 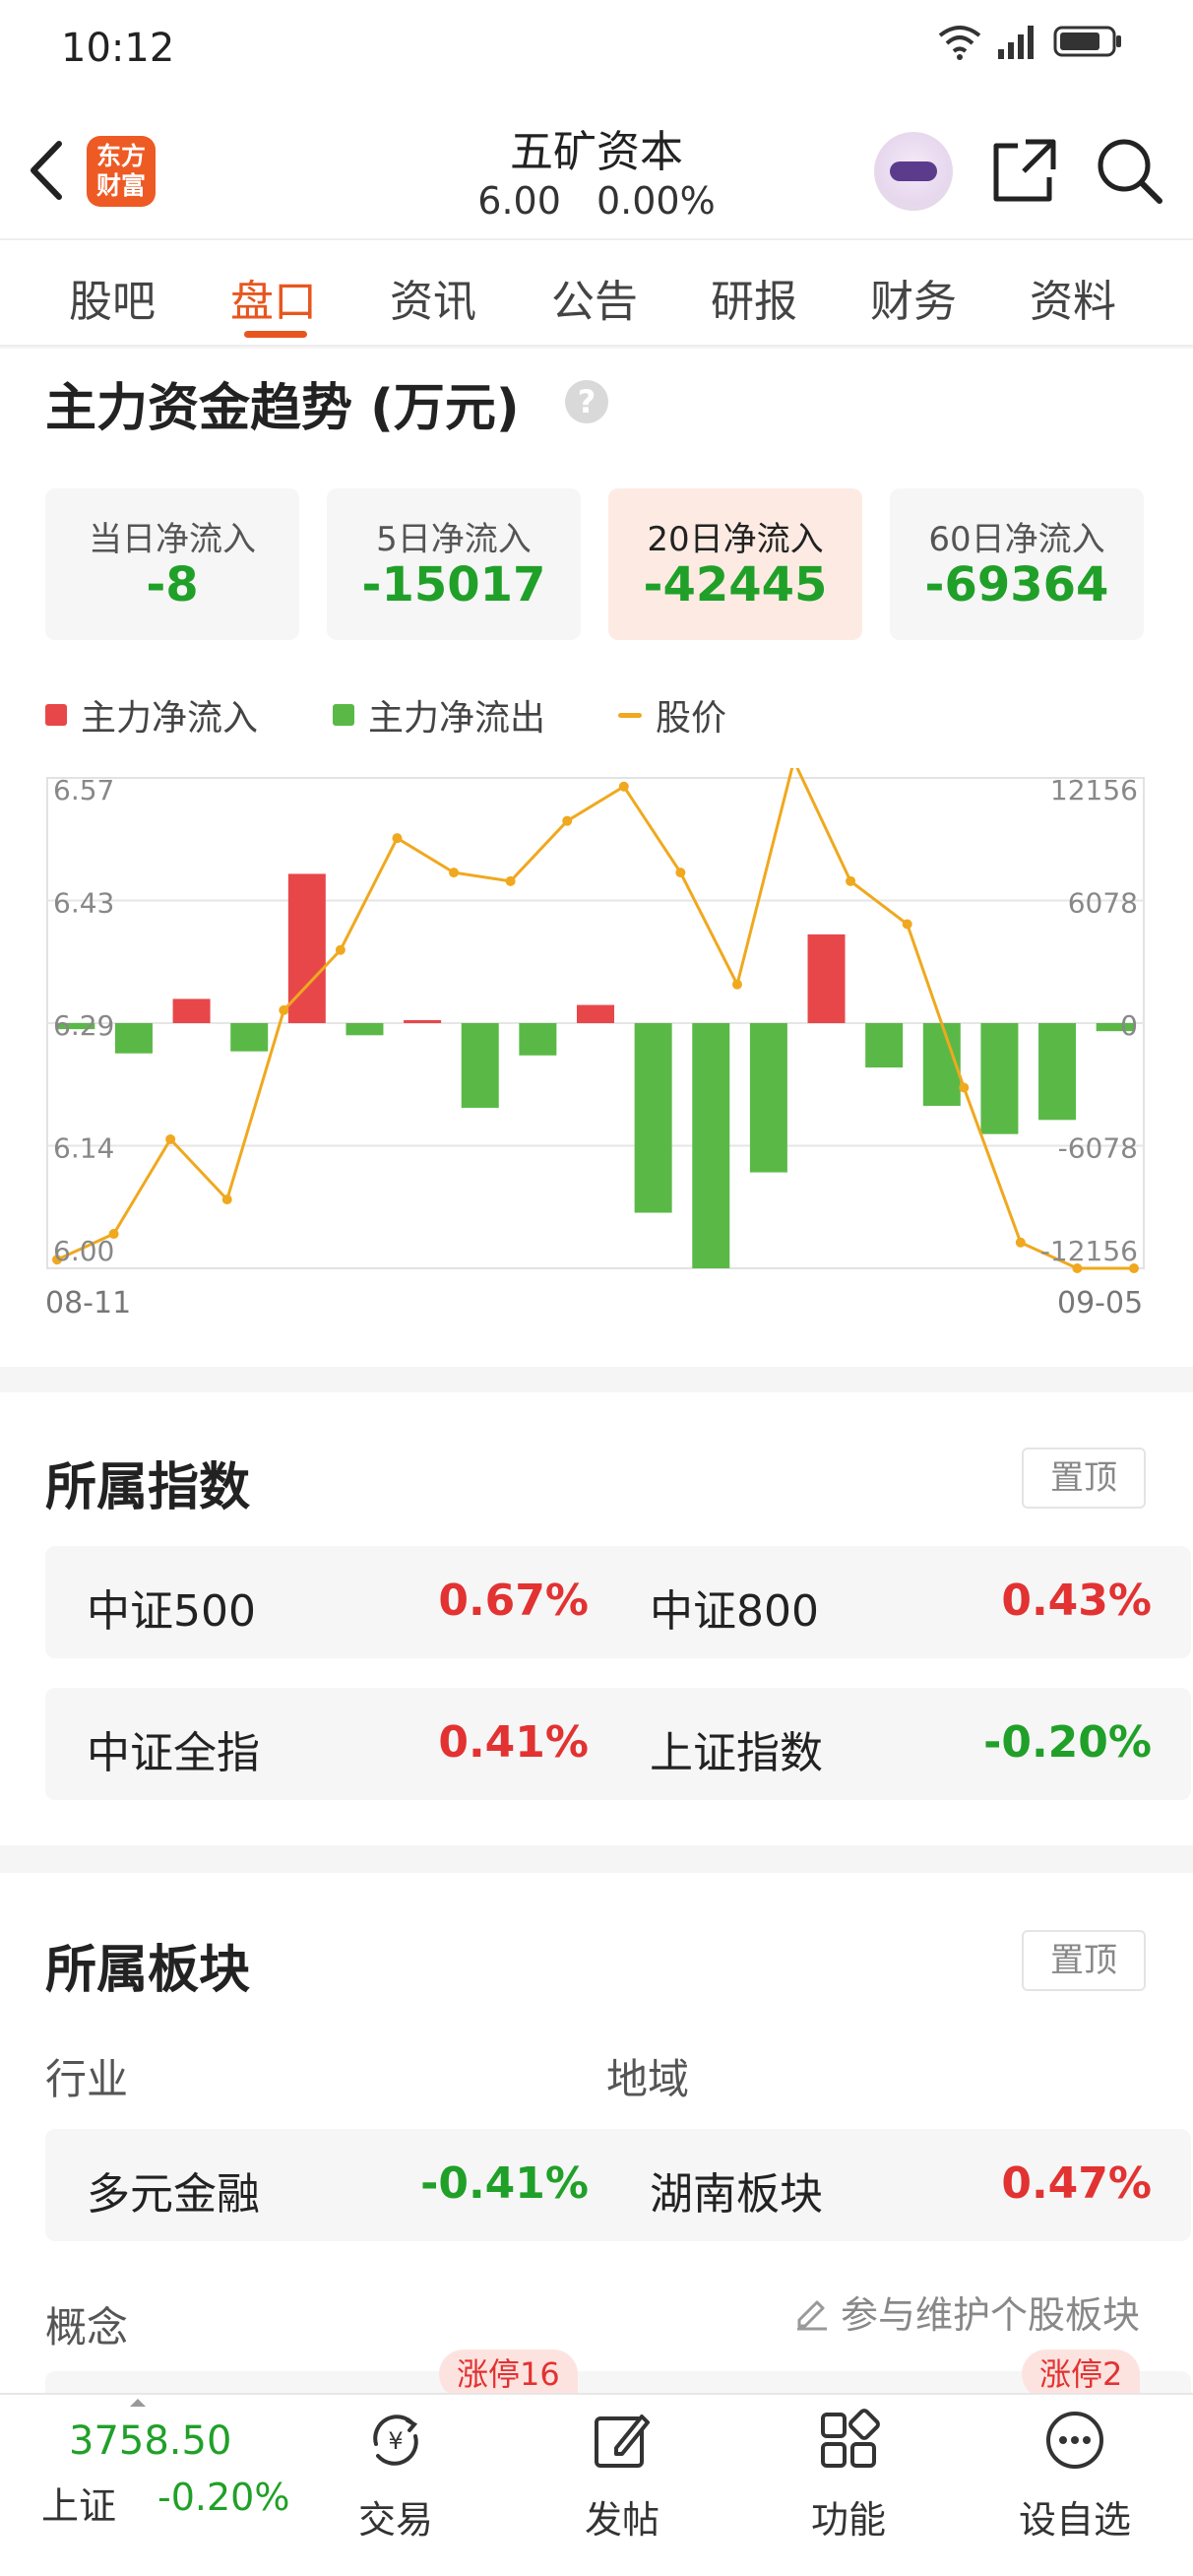 What do you see at coordinates (899, 1602) in the screenshot?
I see `index-card: 中证800 0.43%` at bounding box center [899, 1602].